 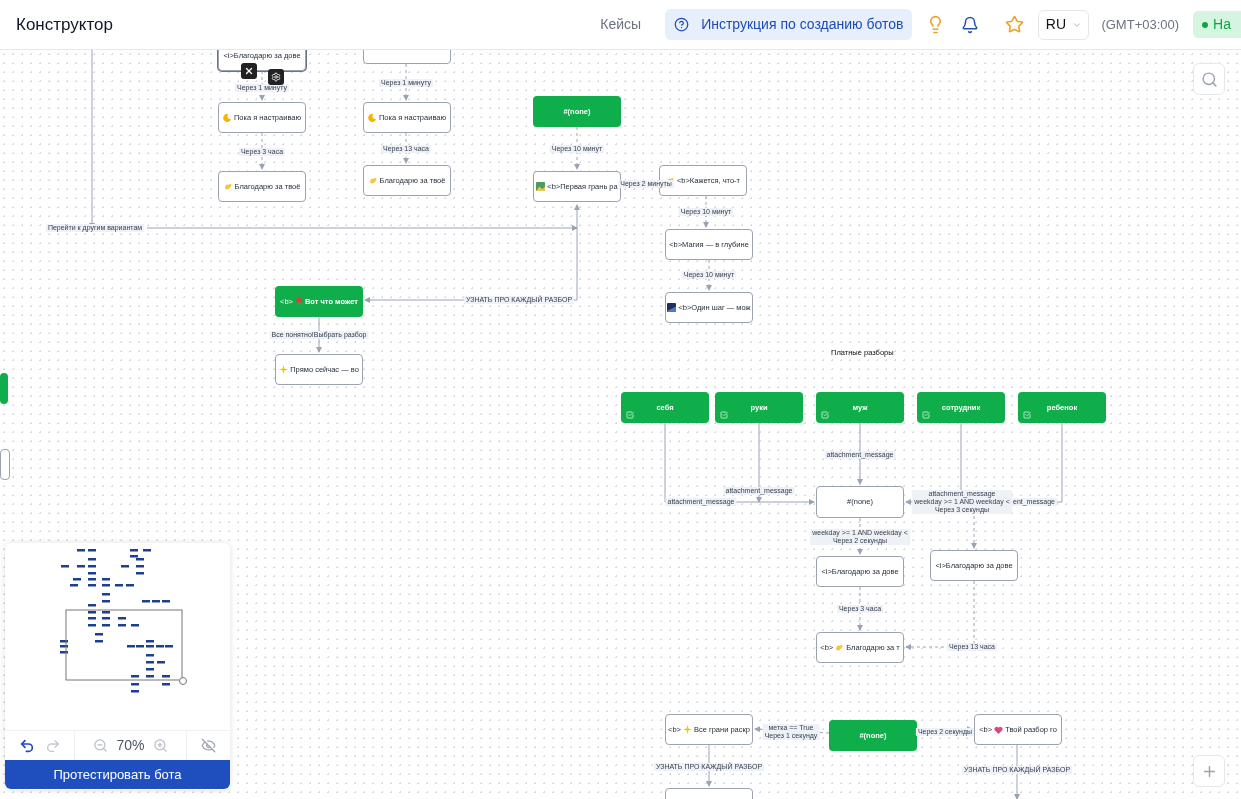 I want to click on page-title: Конструктор, so click(x=64, y=24).